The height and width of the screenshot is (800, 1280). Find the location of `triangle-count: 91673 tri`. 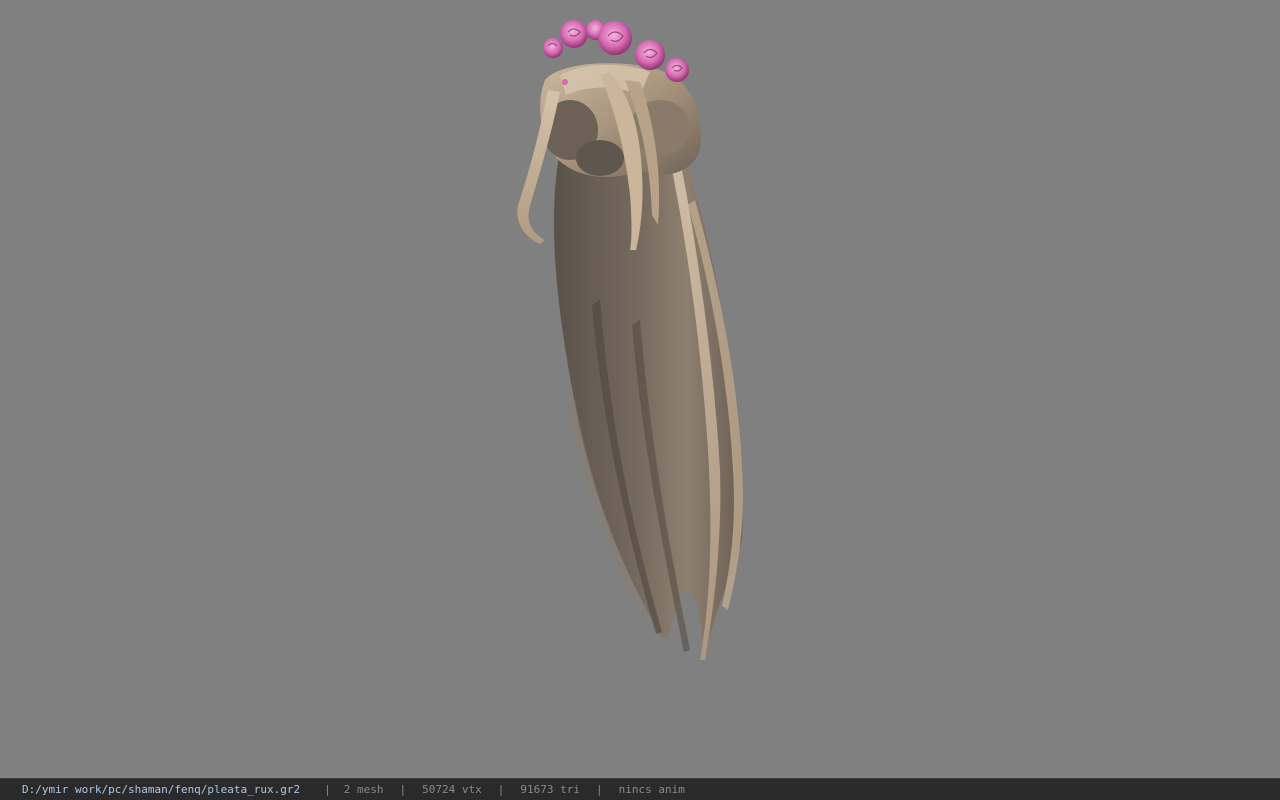

triangle-count: 91673 tri is located at coordinates (550, 789).